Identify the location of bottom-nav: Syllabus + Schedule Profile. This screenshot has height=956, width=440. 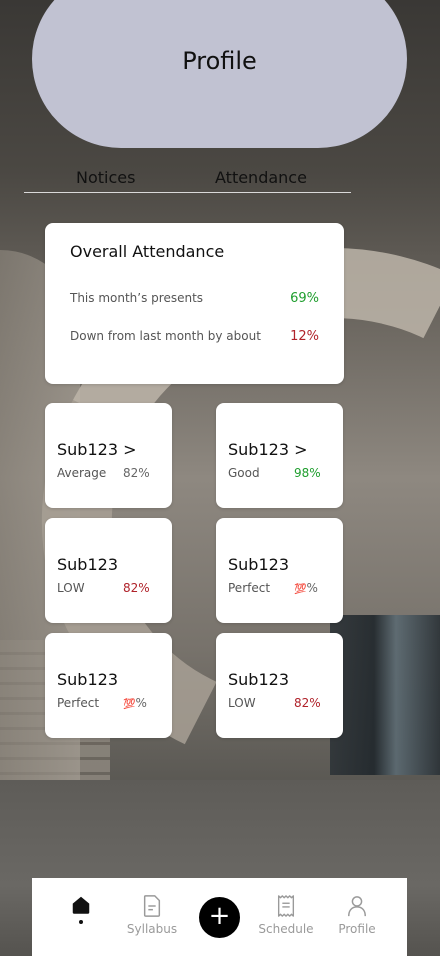
(219, 917).